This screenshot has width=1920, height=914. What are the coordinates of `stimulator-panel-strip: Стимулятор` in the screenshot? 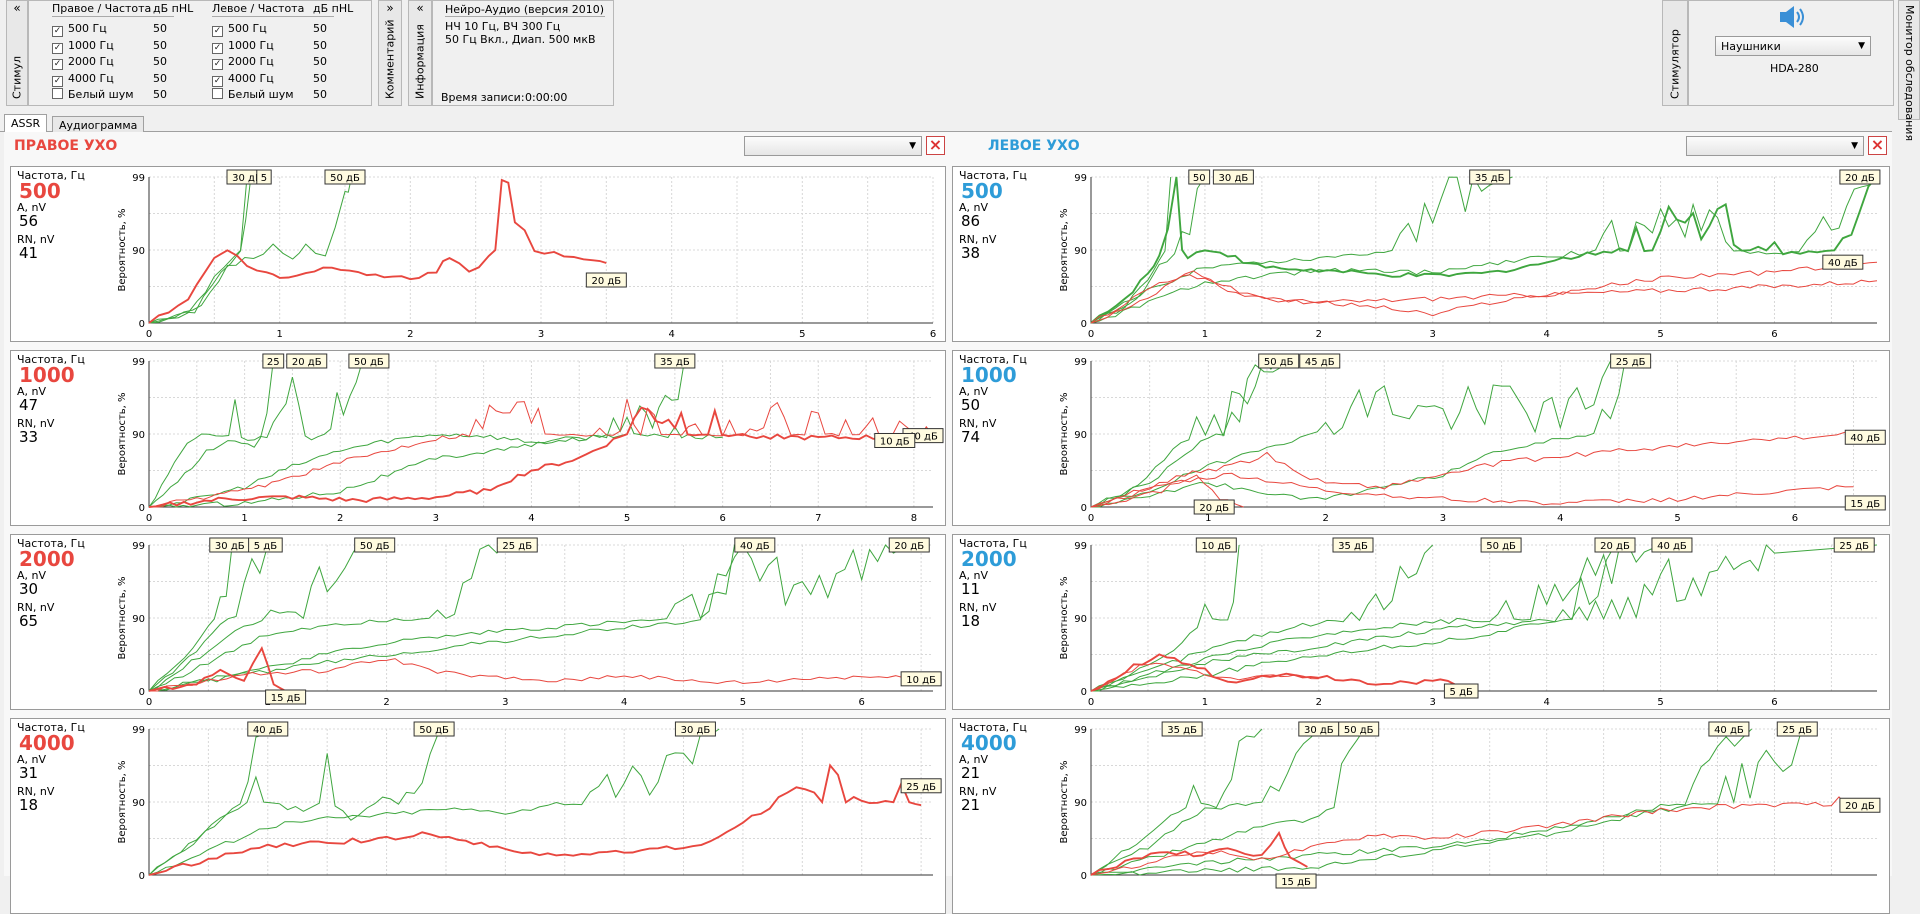 It's located at (1675, 53).